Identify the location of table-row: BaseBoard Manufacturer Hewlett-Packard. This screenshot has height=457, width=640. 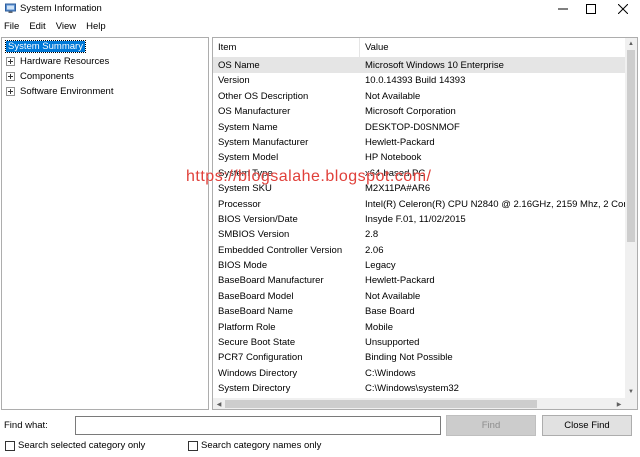
(419, 280).